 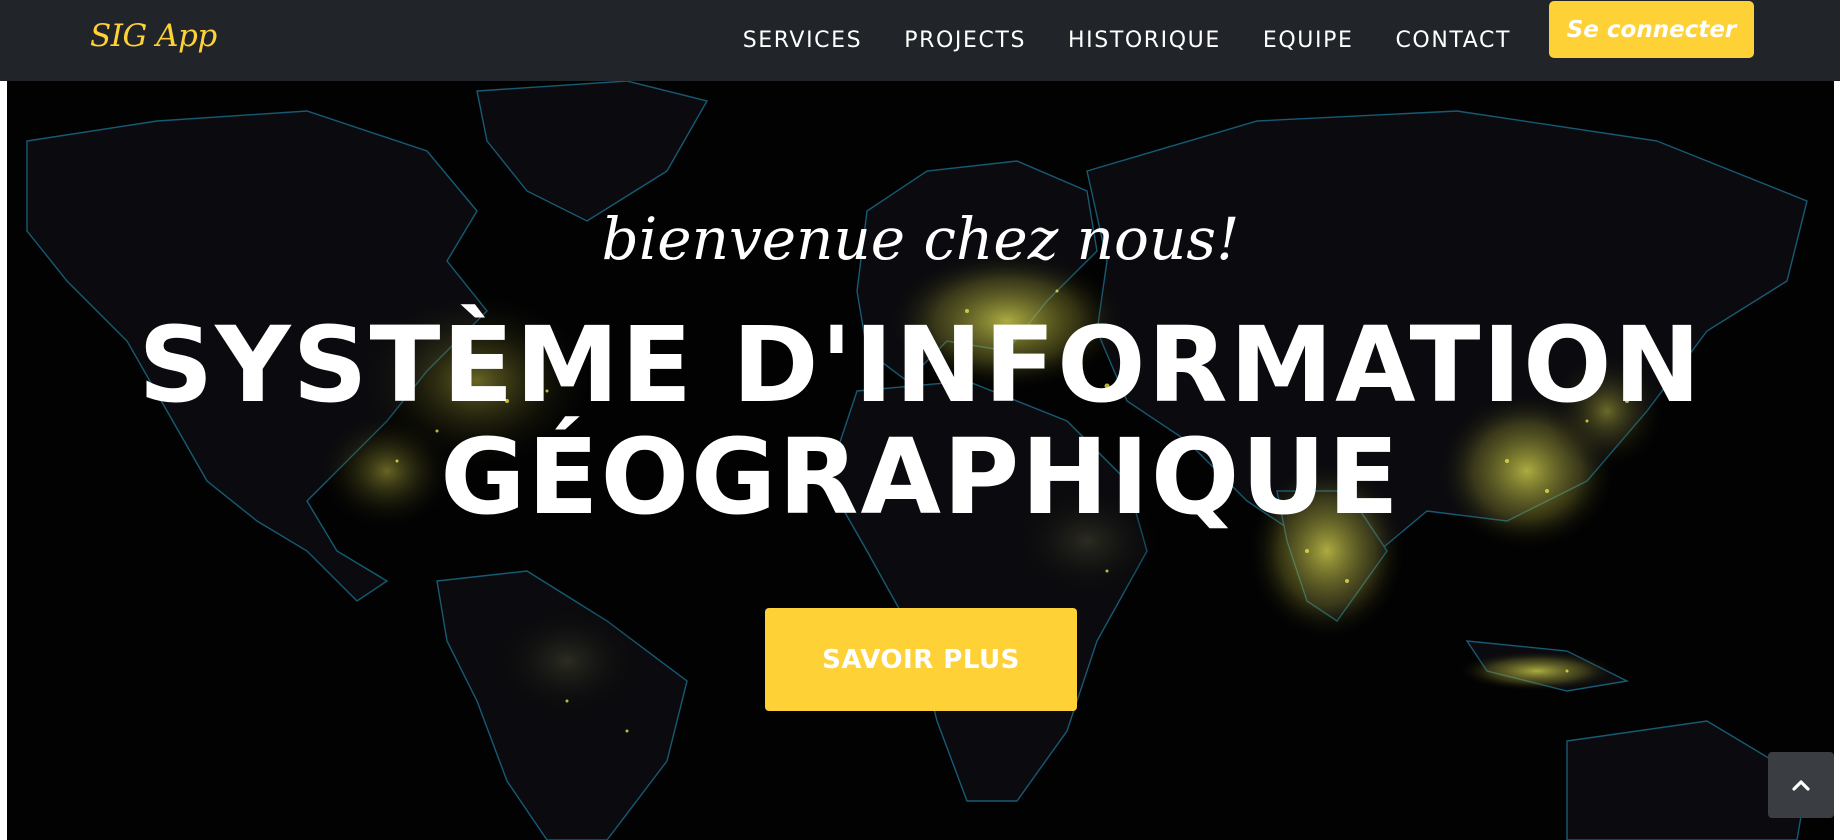 I want to click on login-button: Se connecter, so click(x=1651, y=29).